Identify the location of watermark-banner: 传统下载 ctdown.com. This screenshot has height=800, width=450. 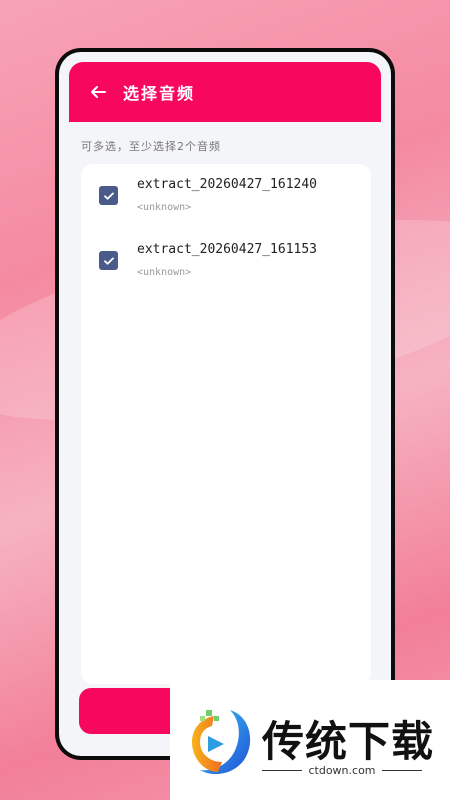
(310, 740).